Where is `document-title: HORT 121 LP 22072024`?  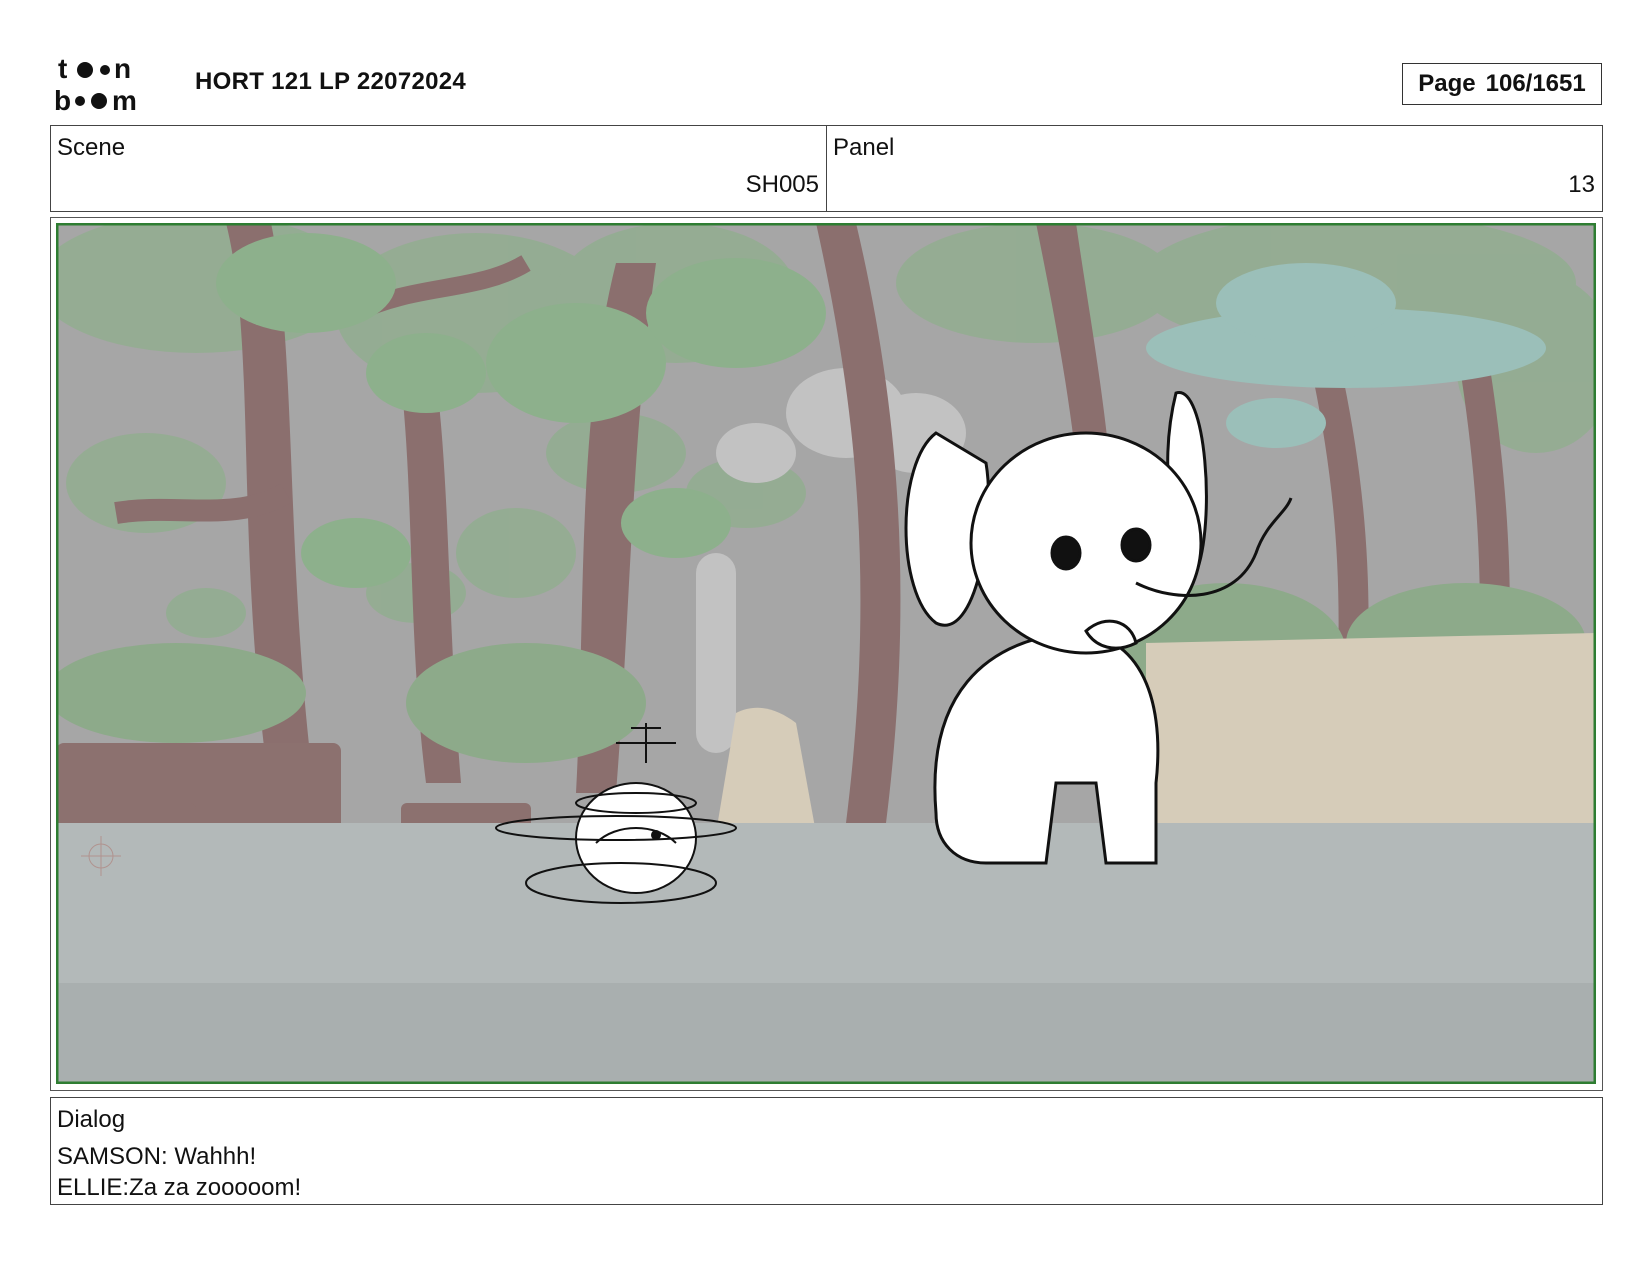
document-title: HORT 121 LP 22072024 is located at coordinates (331, 81).